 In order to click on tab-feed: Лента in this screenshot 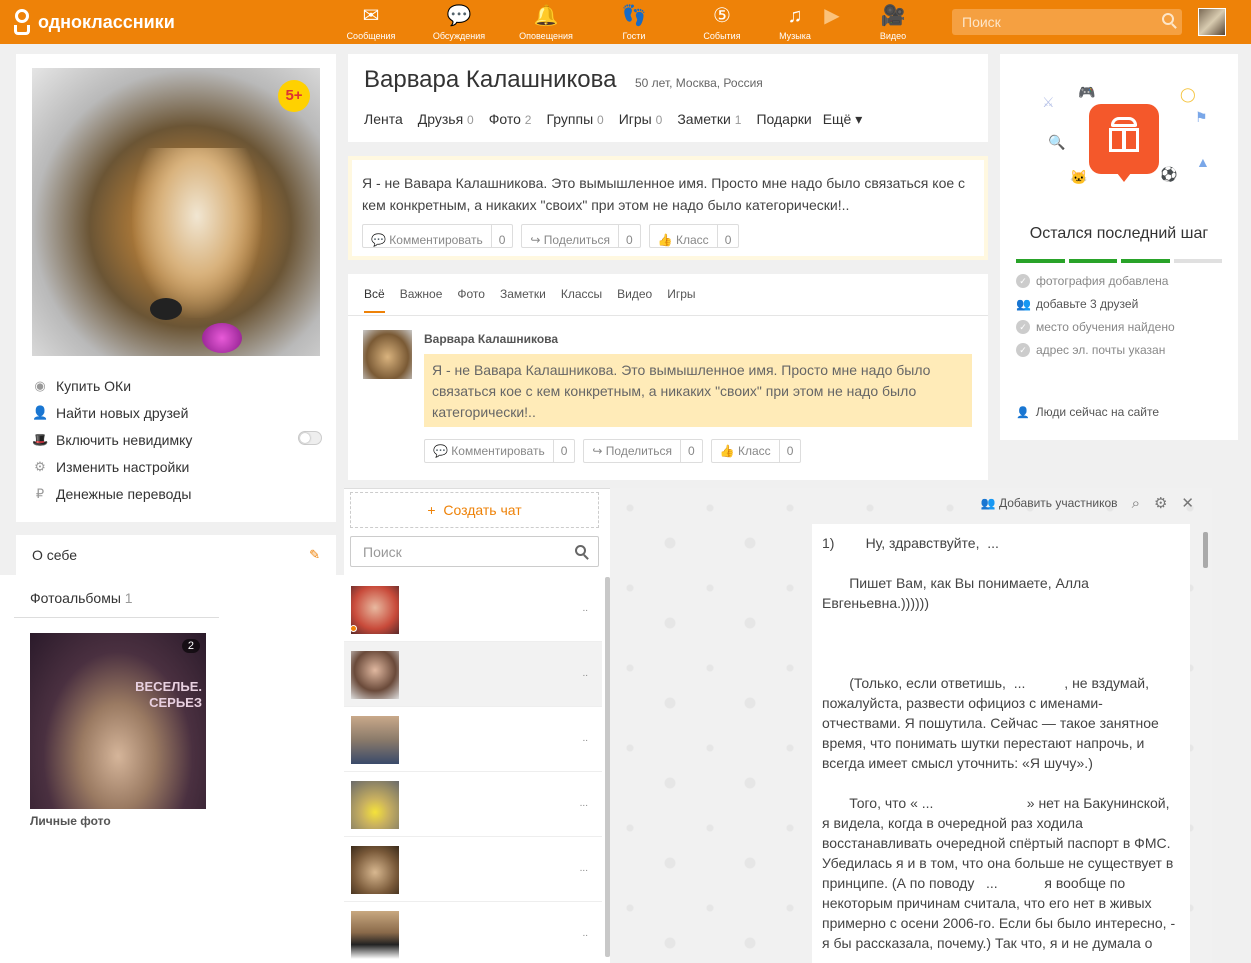, I will do `click(383, 119)`.